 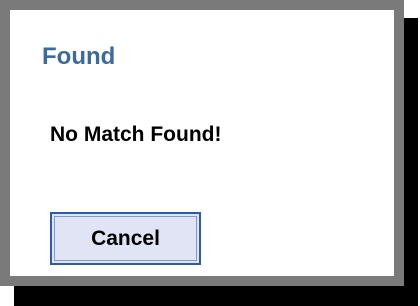 What do you see at coordinates (125, 238) in the screenshot?
I see `cancel-button: Cancel` at bounding box center [125, 238].